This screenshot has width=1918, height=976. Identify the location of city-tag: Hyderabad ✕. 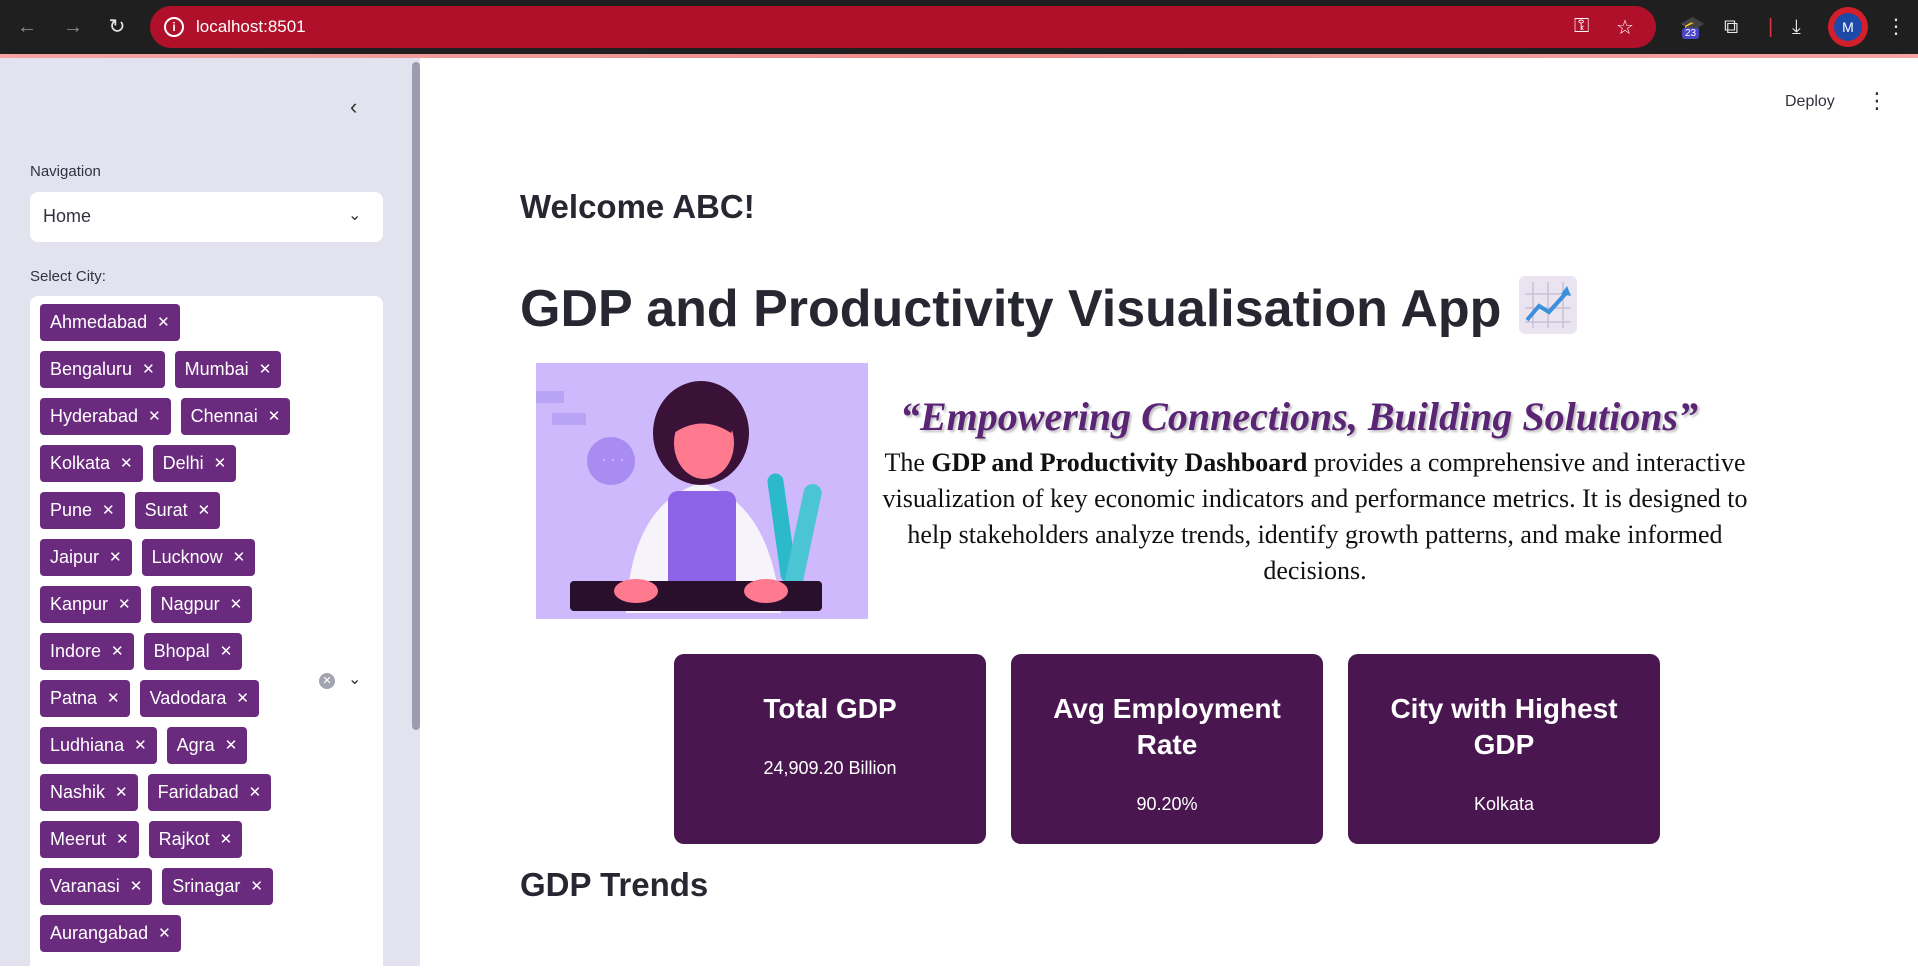
(105, 416).